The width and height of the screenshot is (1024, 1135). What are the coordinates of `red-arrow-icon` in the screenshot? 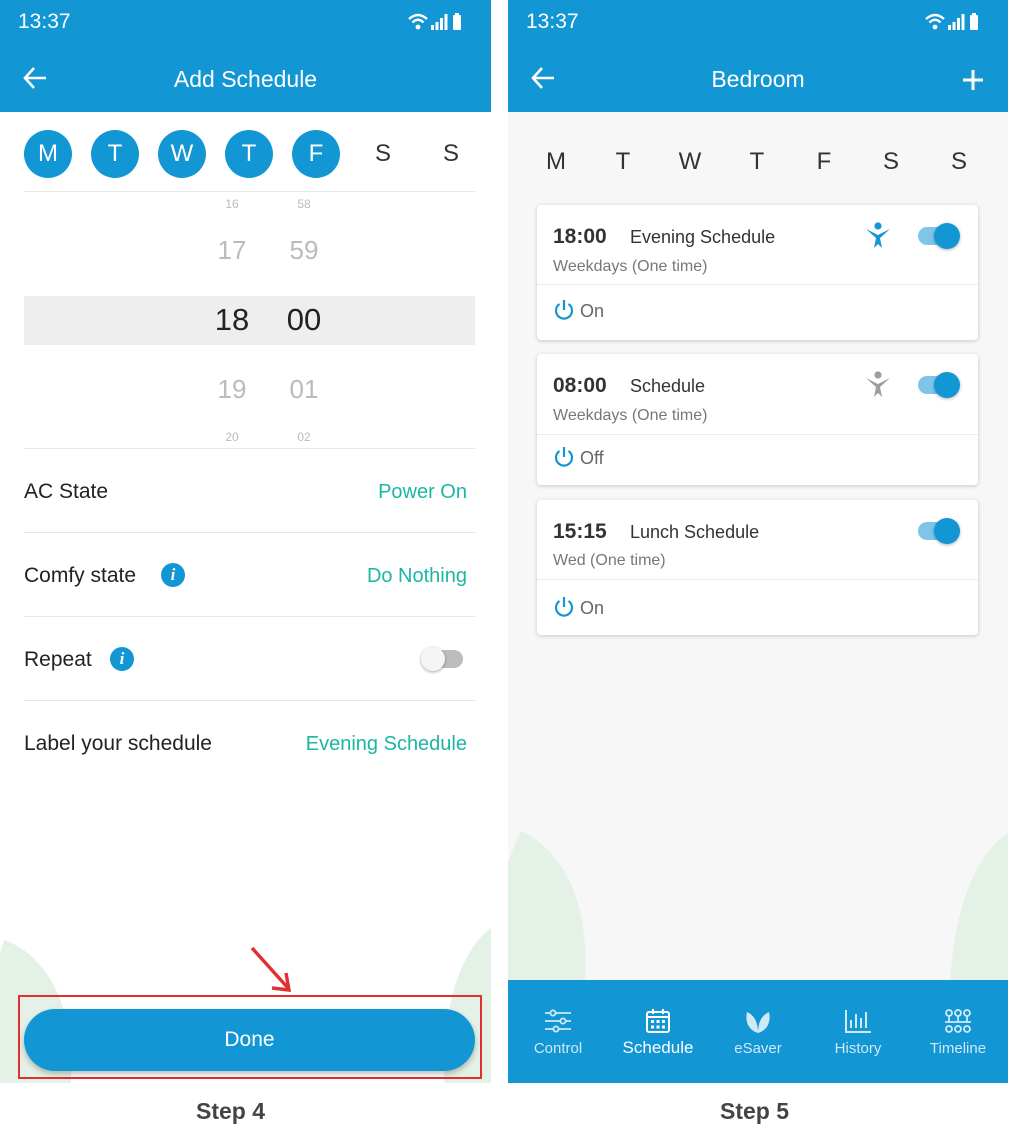 It's located at (271, 969).